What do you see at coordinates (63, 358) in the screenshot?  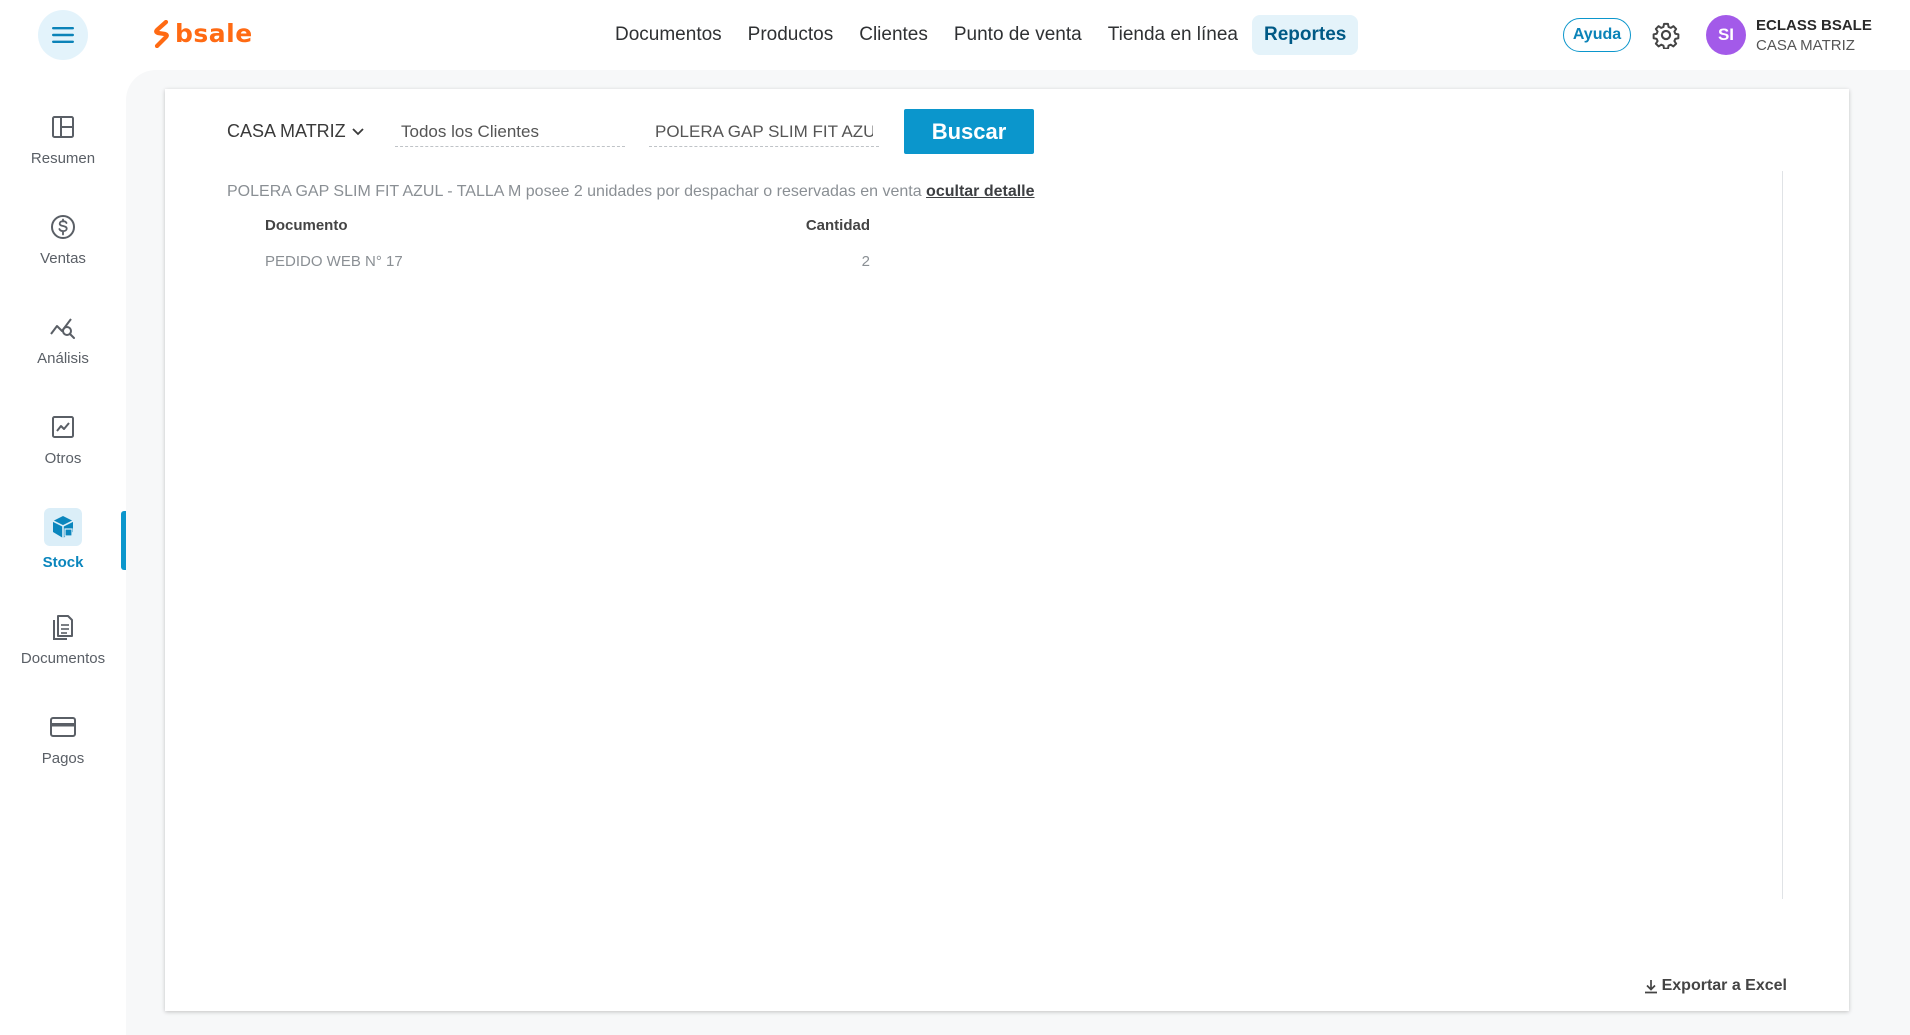 I see `sidebar-item-label: Análisis` at bounding box center [63, 358].